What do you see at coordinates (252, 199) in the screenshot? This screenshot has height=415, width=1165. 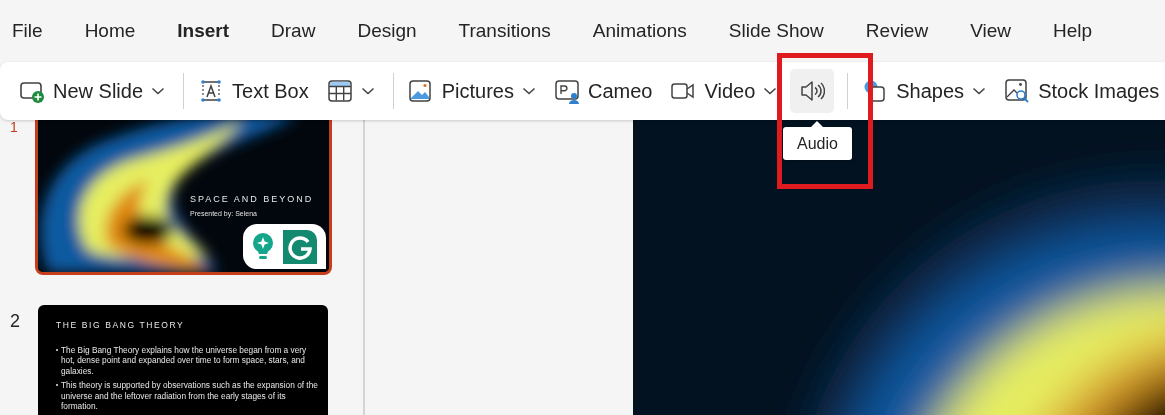 I see `slide-title: SPACE AND BEYOND` at bounding box center [252, 199].